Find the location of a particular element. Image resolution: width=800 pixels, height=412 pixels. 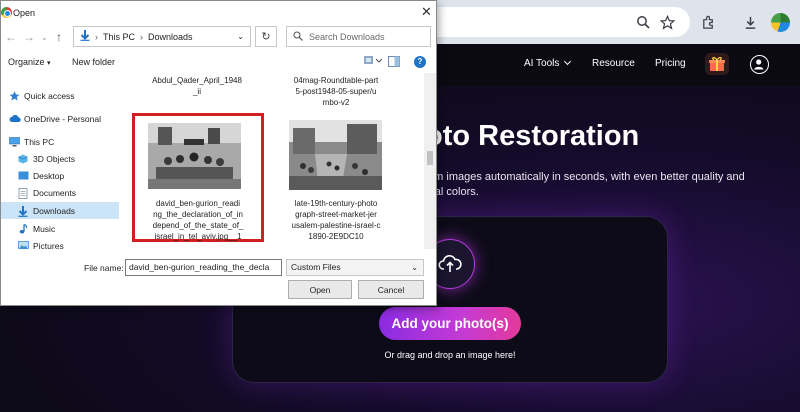

new-folder-button: New folder is located at coordinates (93, 62).